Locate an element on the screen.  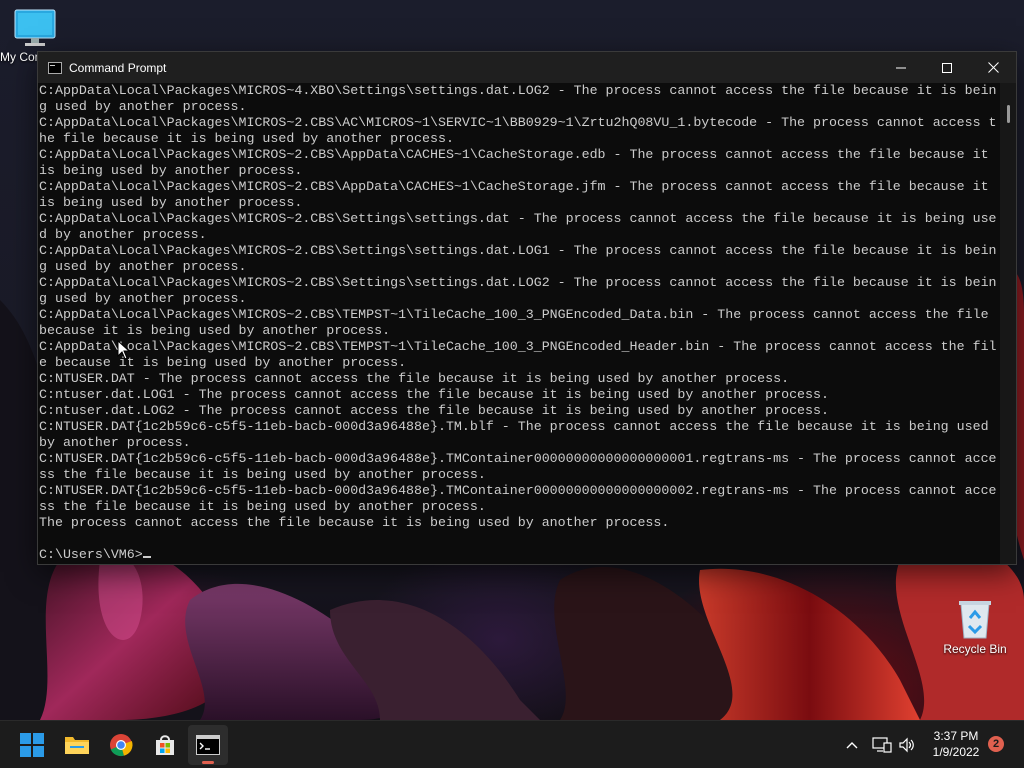
taskbar-store is located at coordinates (165, 745).